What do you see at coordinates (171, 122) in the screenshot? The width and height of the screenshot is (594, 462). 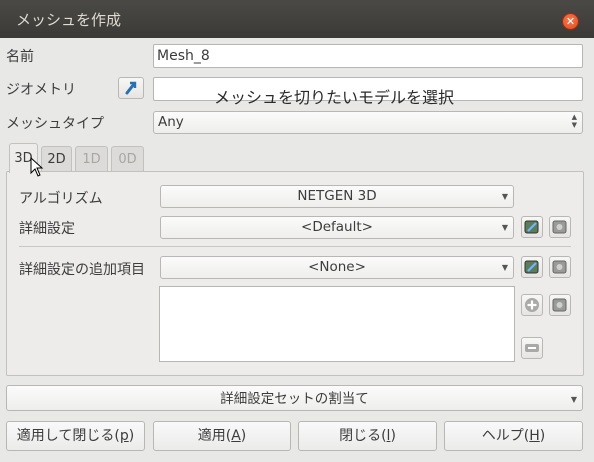 I see `mesh-type-value: Any` at bounding box center [171, 122].